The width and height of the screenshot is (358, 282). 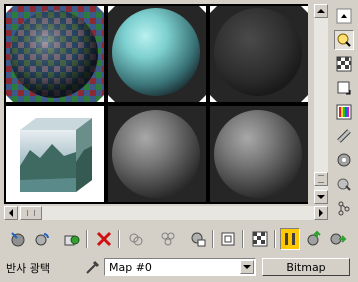 I want to click on scroll-right-button, so click(x=321, y=213).